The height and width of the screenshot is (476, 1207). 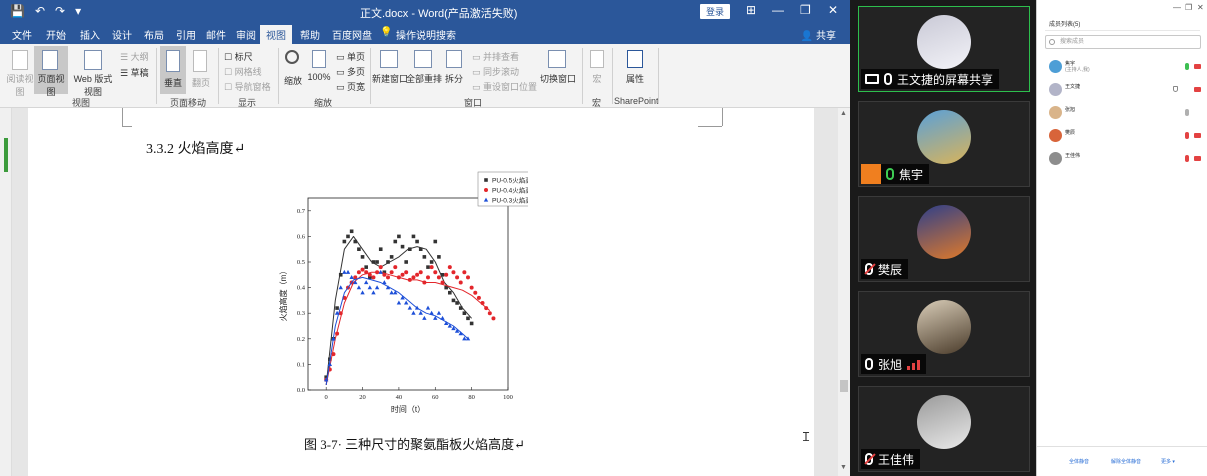 What do you see at coordinates (238, 56) in the screenshot?
I see `ruler-checkbox: ☐ 标尺` at bounding box center [238, 56].